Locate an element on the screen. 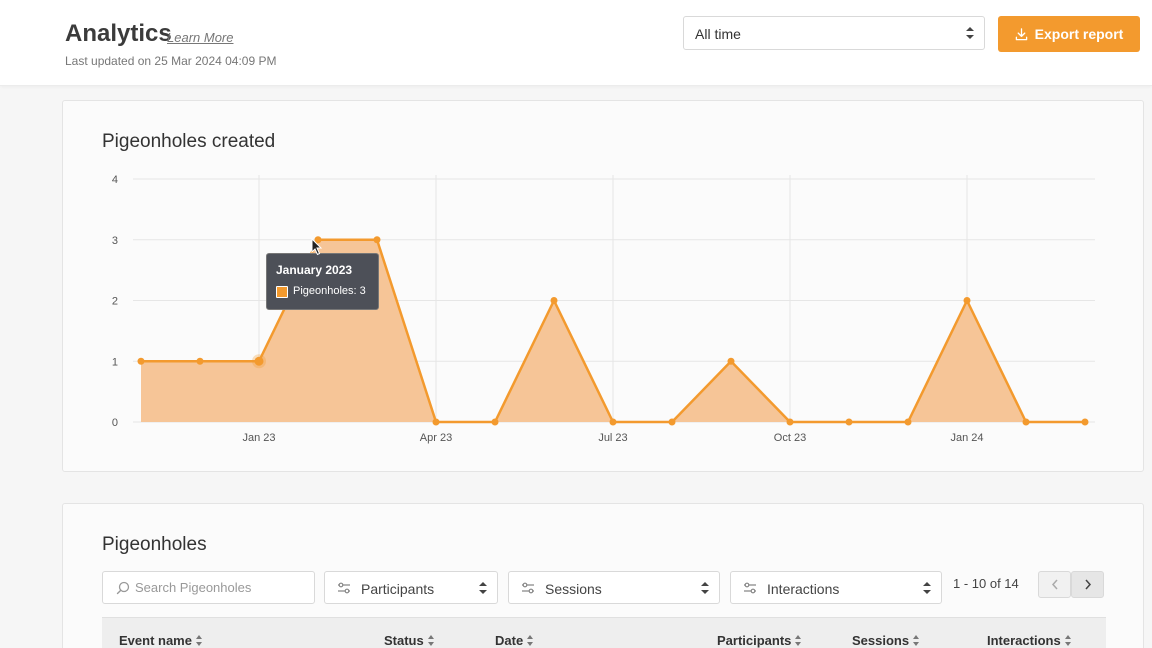 This screenshot has width=1152, height=648. export-report-label: Export report is located at coordinates (1079, 34).